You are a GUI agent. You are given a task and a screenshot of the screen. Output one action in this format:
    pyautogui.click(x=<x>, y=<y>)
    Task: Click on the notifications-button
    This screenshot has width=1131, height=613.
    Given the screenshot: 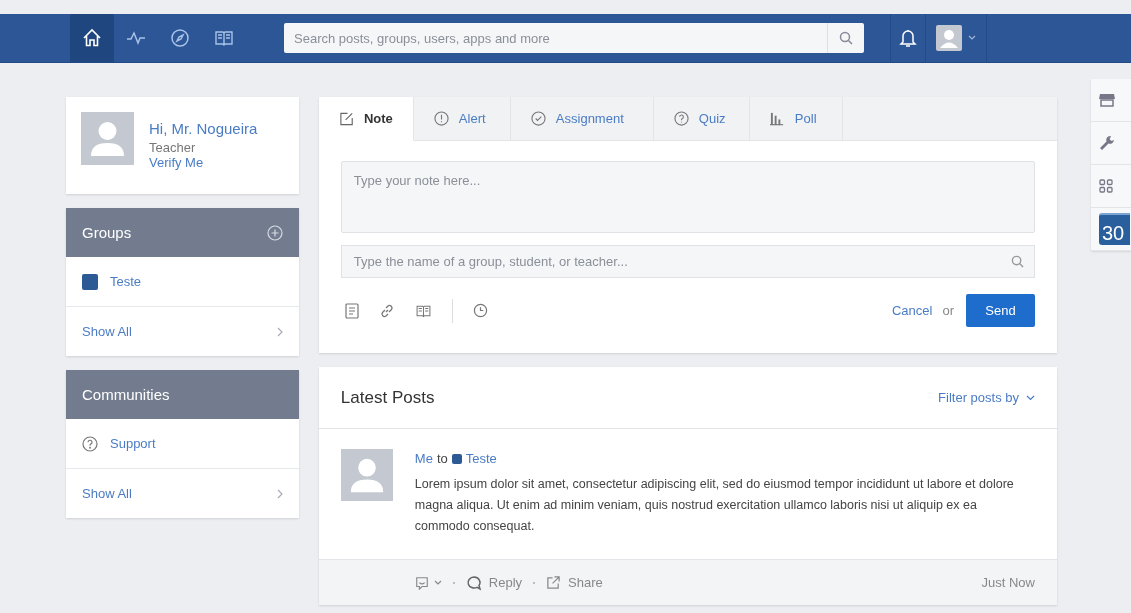 What is the action you would take?
    pyautogui.click(x=908, y=38)
    